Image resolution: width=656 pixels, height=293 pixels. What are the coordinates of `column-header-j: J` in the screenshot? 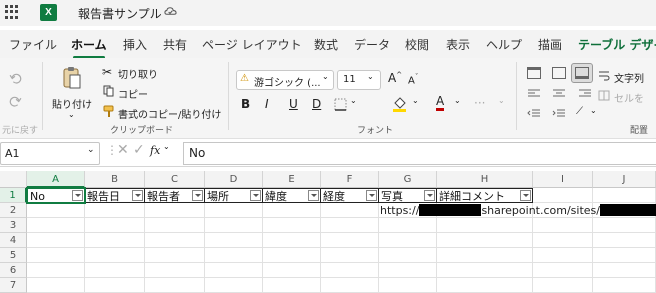 It's located at (624, 179).